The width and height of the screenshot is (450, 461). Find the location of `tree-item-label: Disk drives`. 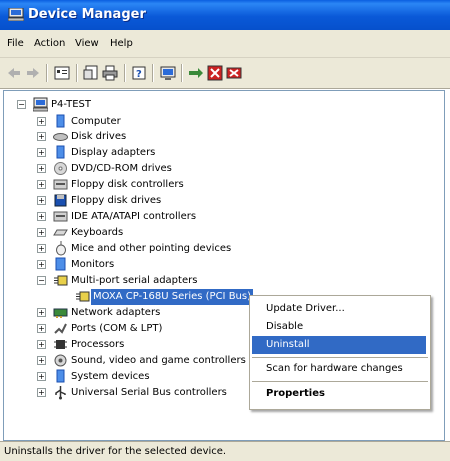

tree-item-label: Disk drives is located at coordinates (99, 136).